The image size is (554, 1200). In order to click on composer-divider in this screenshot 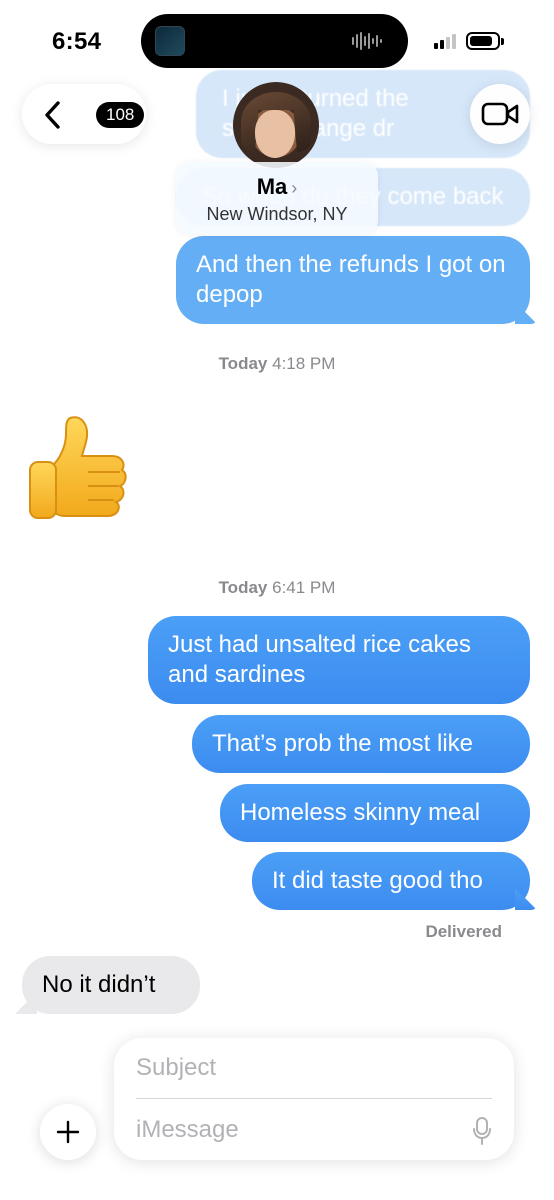, I will do `click(314, 1098)`.